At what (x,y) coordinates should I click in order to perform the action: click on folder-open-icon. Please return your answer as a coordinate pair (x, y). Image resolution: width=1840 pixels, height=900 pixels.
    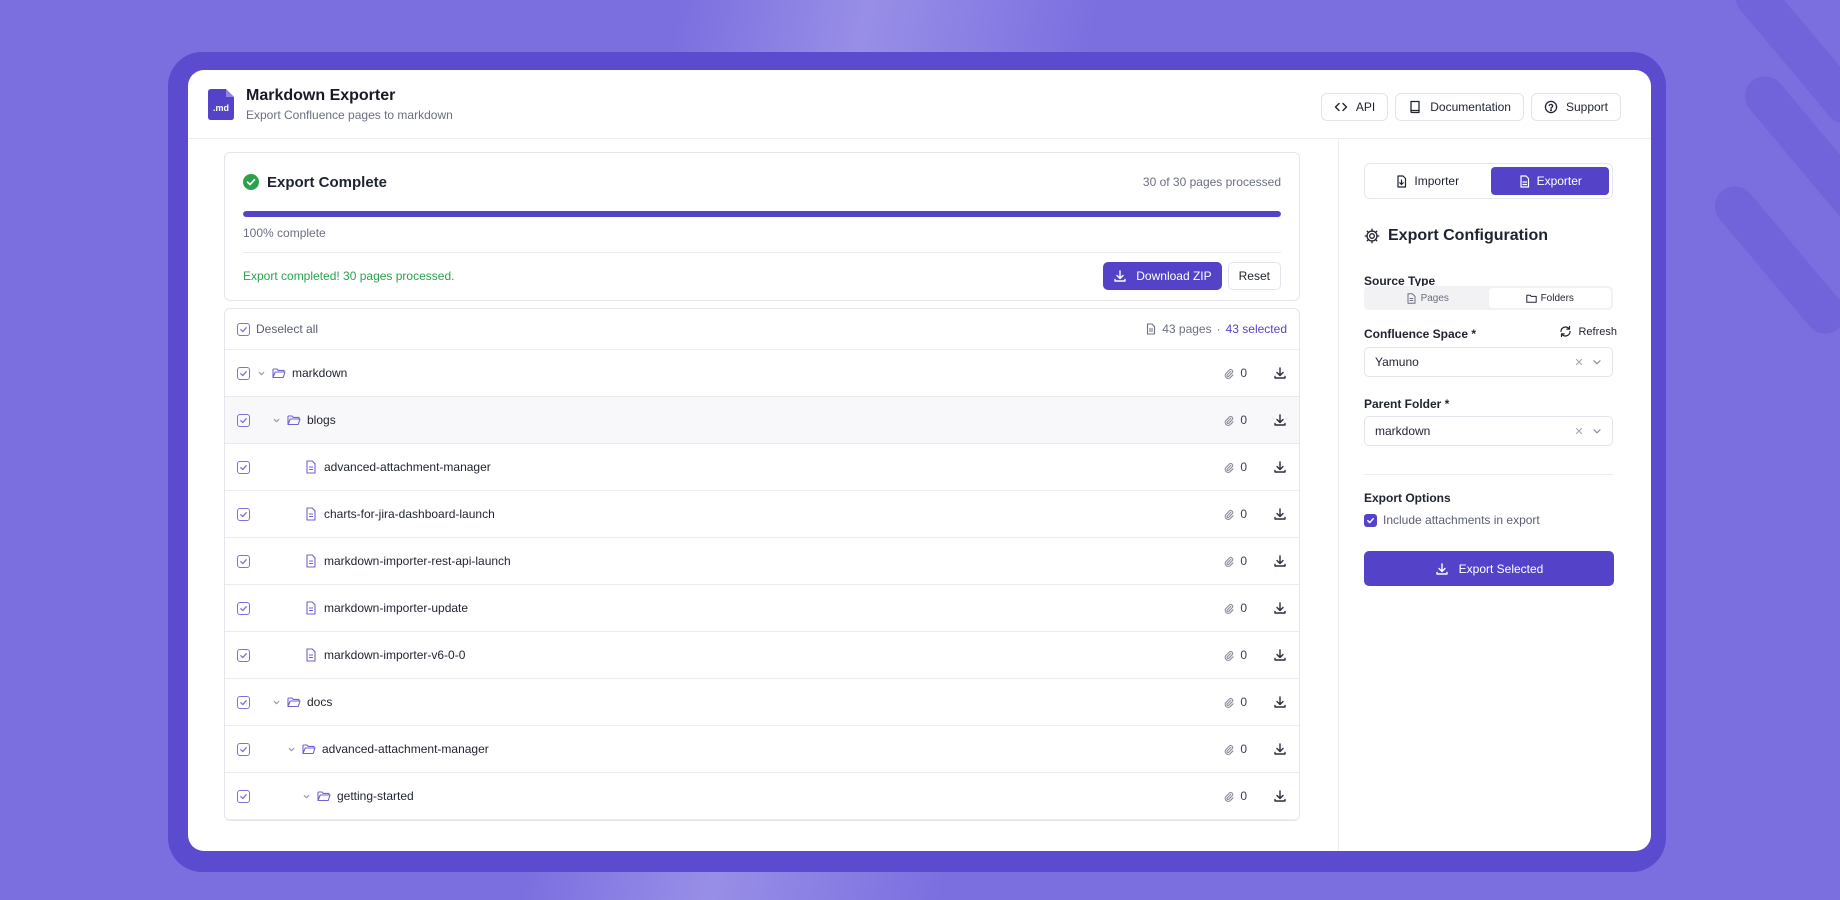
    Looking at the image, I should click on (279, 373).